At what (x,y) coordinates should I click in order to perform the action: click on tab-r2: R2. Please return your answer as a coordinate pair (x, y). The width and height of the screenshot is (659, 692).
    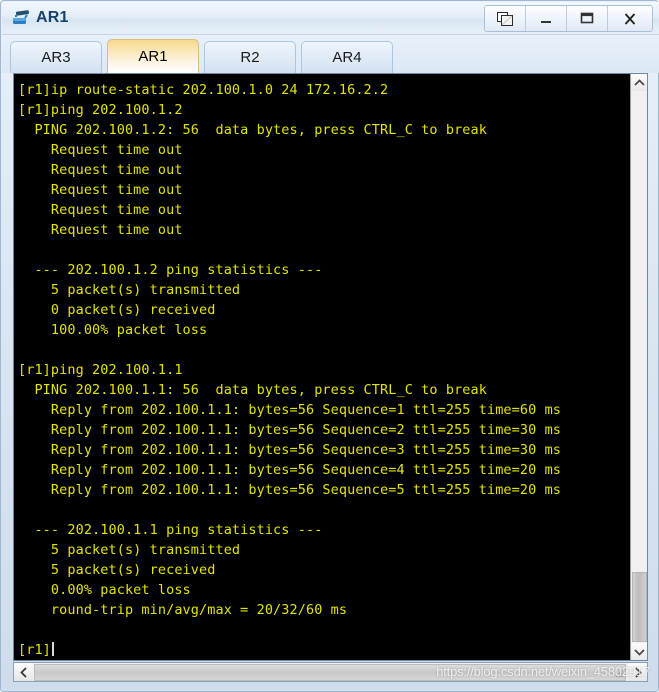
    Looking at the image, I should click on (250, 57).